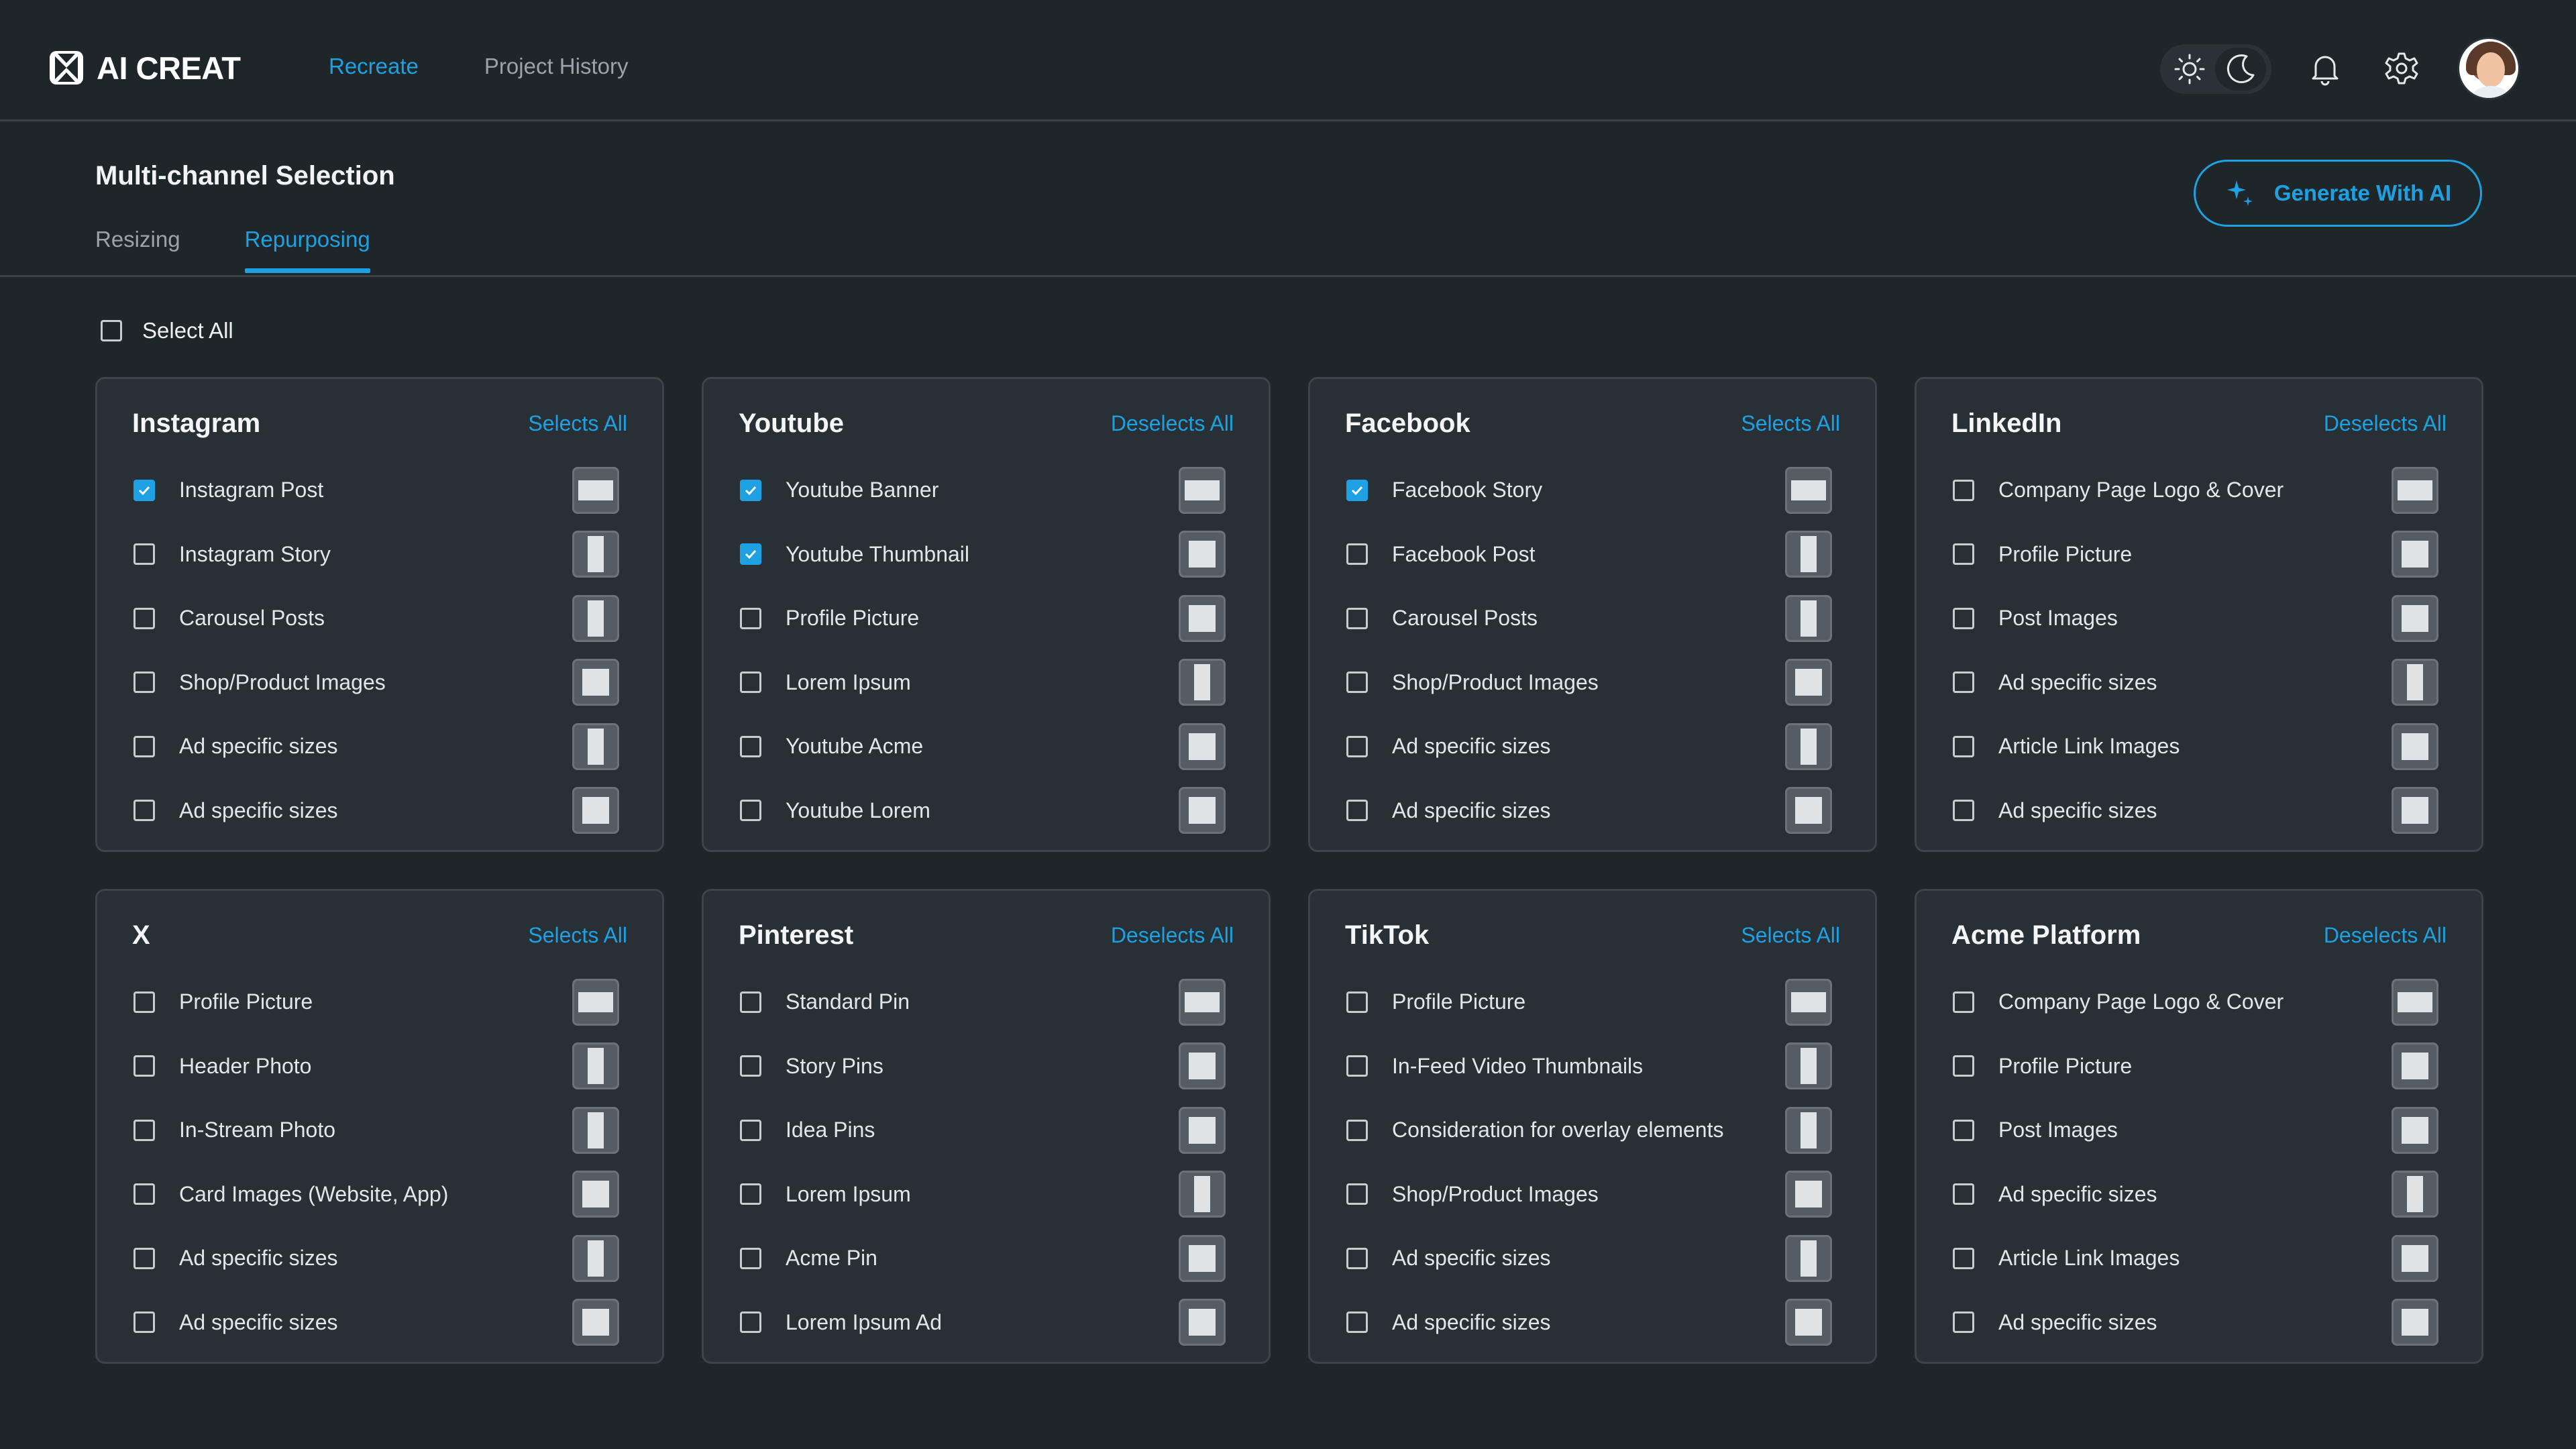  I want to click on tab-repurposing: Repurposing, so click(307, 250).